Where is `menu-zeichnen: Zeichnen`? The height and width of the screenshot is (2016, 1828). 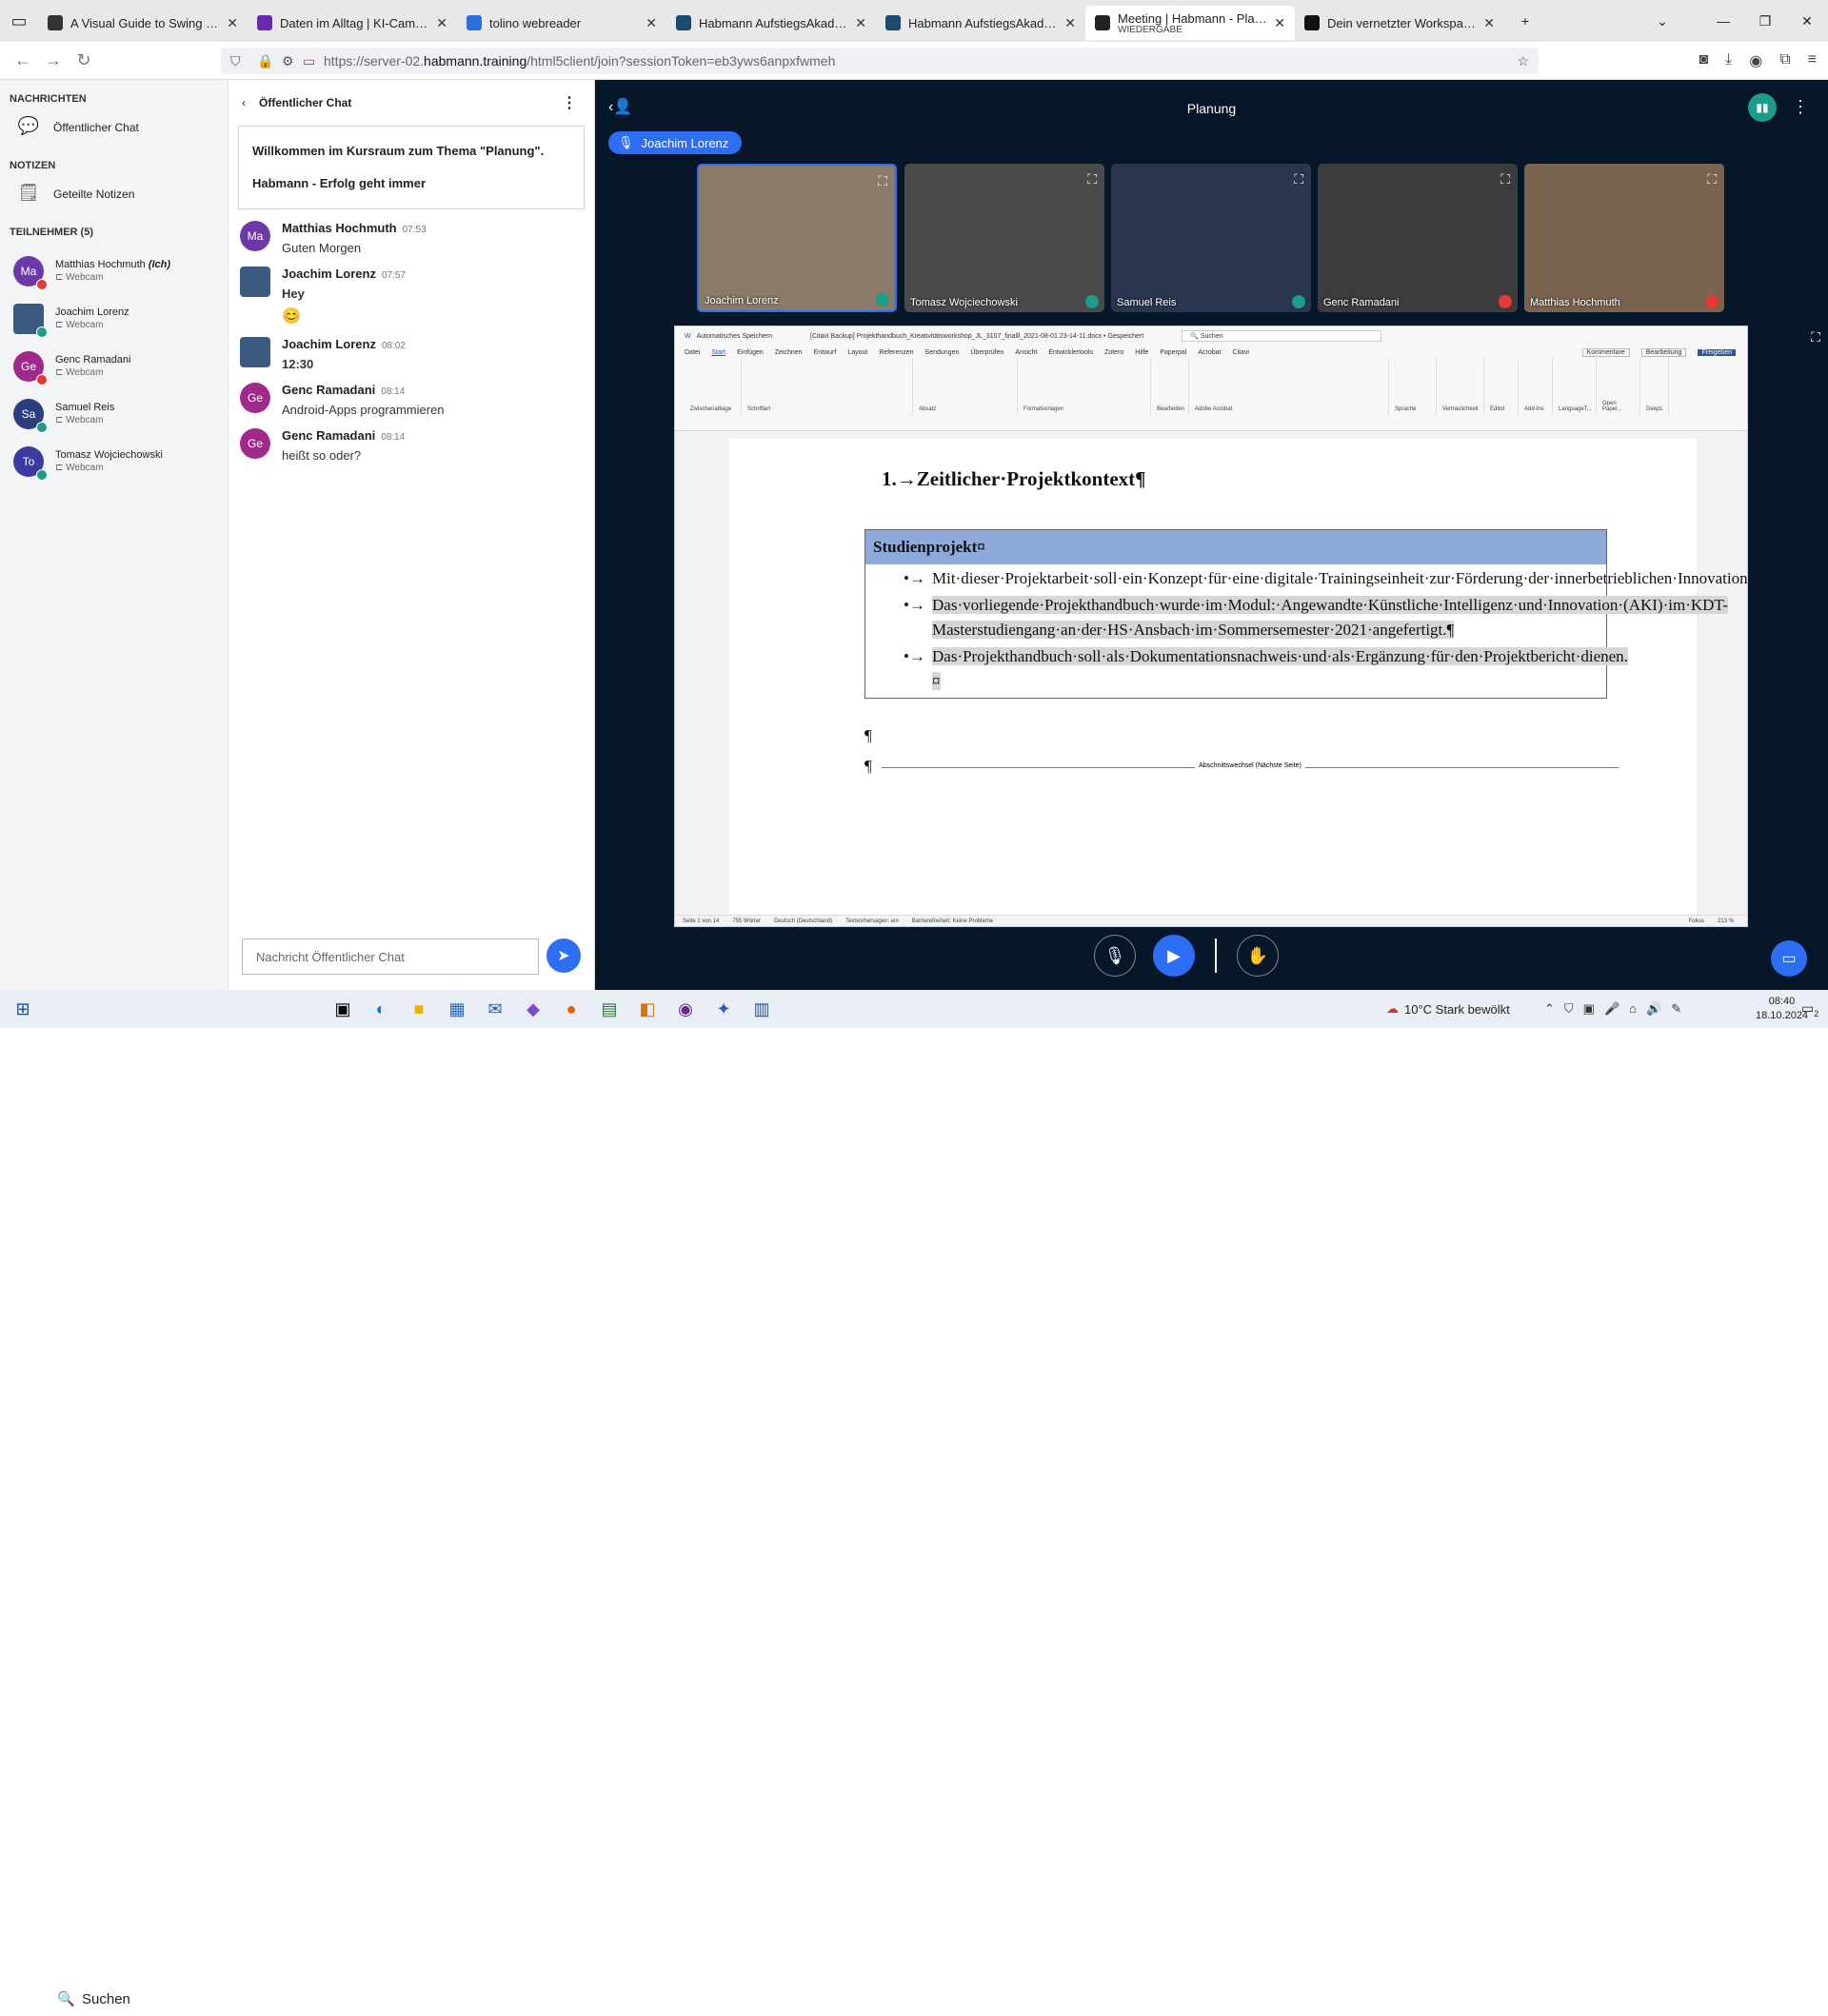 menu-zeichnen: Zeichnen is located at coordinates (789, 353).